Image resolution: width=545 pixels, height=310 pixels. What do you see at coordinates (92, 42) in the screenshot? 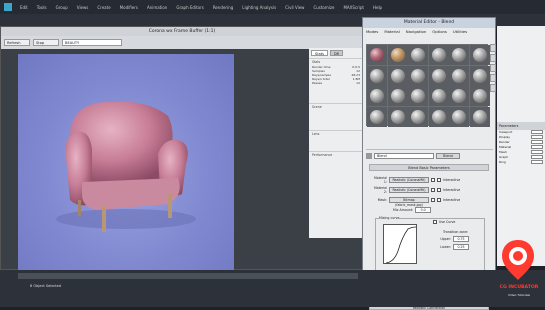
I see `channel-dropdown: BEAUTY` at bounding box center [92, 42].